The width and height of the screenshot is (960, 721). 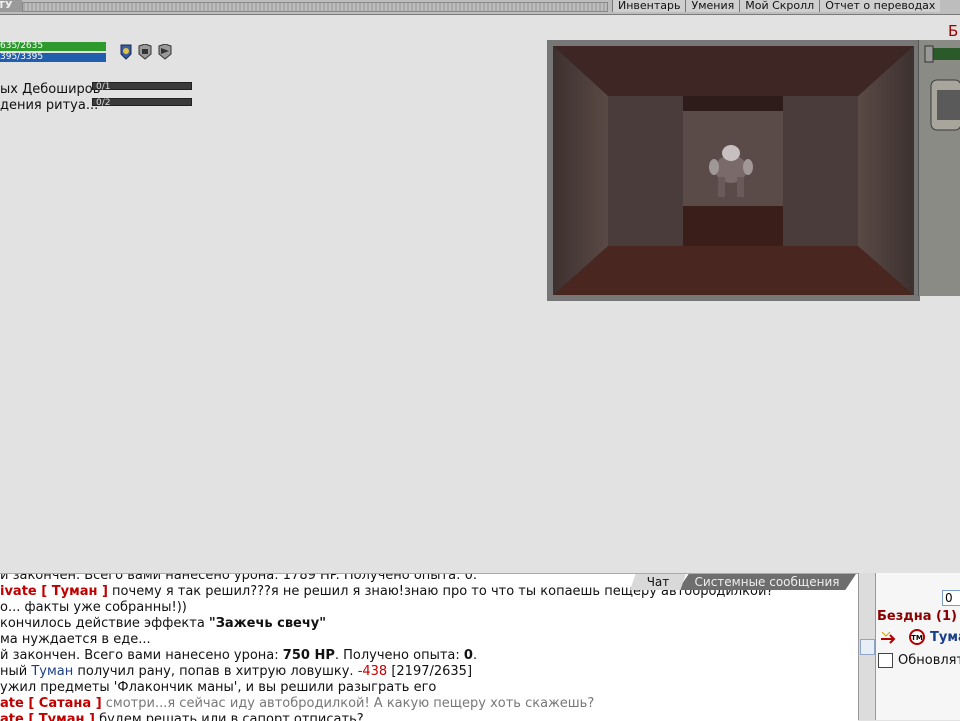 I want to click on refresh-label: Обновлять, so click(x=929, y=660).